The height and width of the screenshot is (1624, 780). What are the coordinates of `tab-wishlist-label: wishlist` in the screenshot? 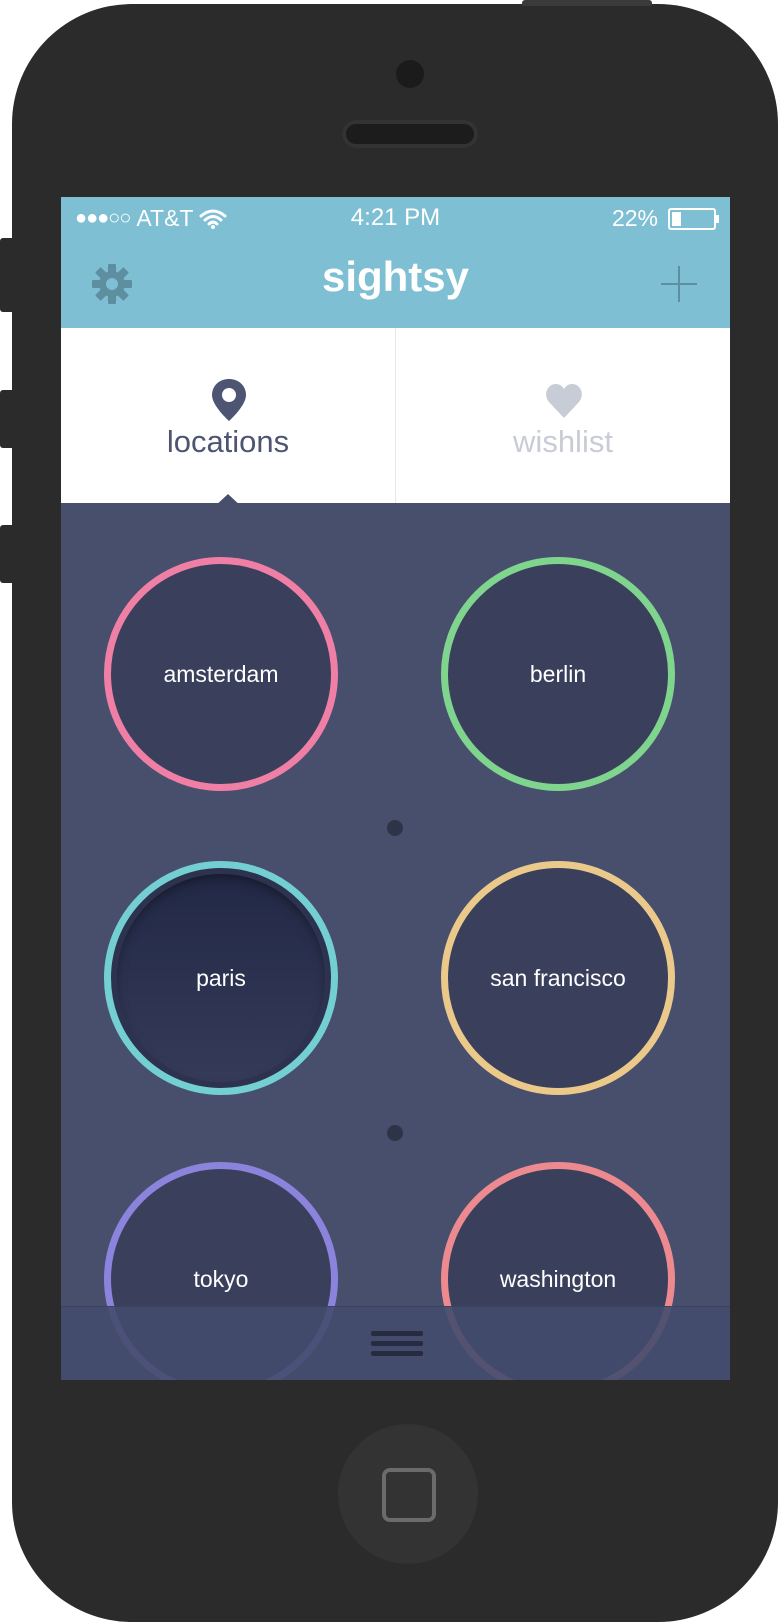 It's located at (563, 441).